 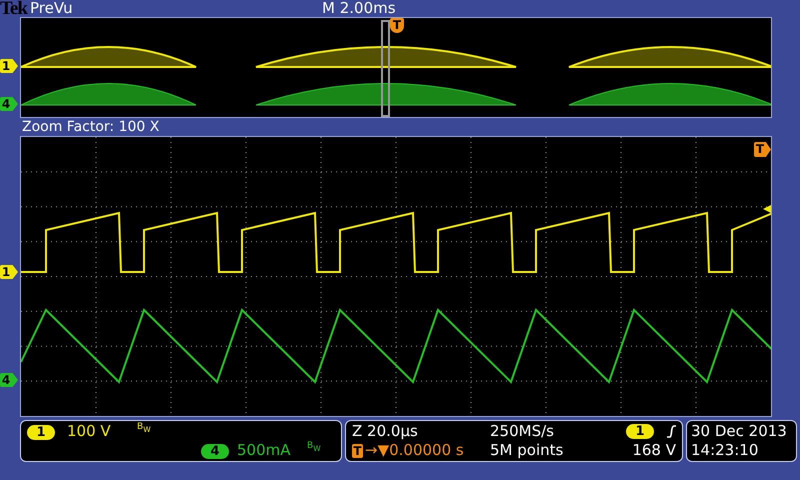 What do you see at coordinates (52, 8) in the screenshot?
I see `mode-label: PreVu` at bounding box center [52, 8].